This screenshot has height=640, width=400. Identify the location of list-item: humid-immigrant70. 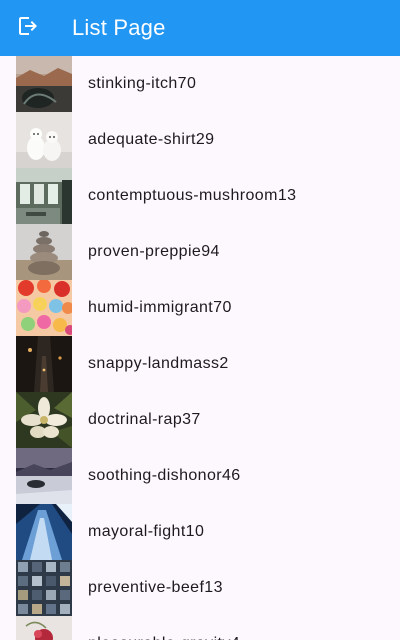
(200, 308).